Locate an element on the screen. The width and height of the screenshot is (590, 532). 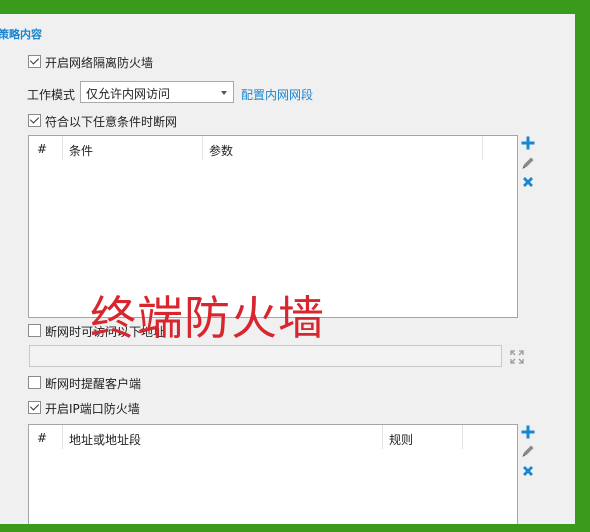
disconnect-conditions-label: 符合以下任意条件时断网 is located at coordinates (111, 122).